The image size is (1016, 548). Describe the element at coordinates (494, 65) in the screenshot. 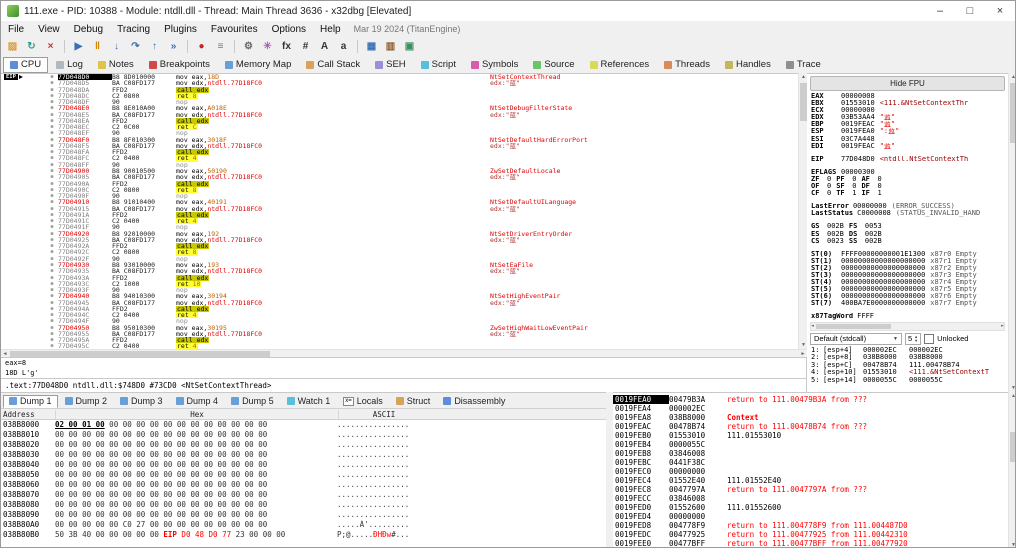

I see `tab-symbols: Symbols` at that location.